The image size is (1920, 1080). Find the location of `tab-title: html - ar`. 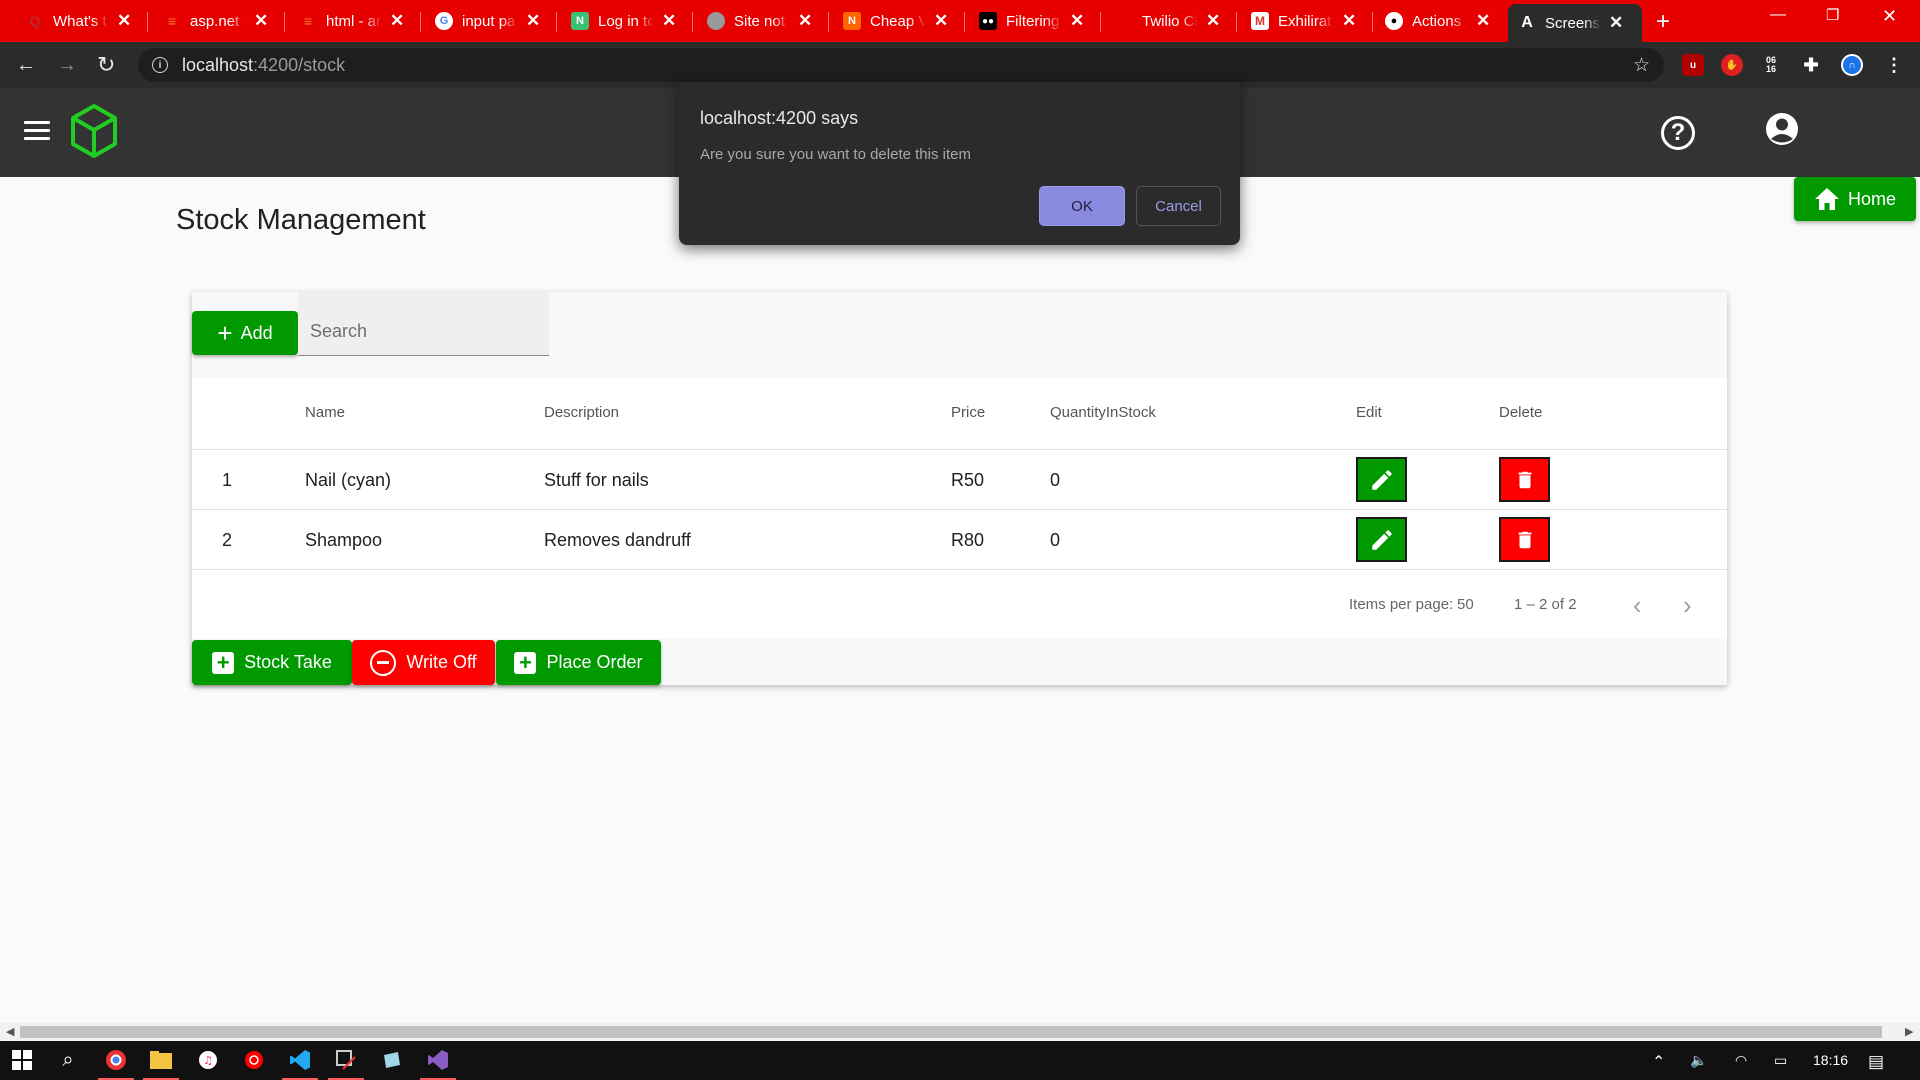

tab-title: html - ar is located at coordinates (354, 21).